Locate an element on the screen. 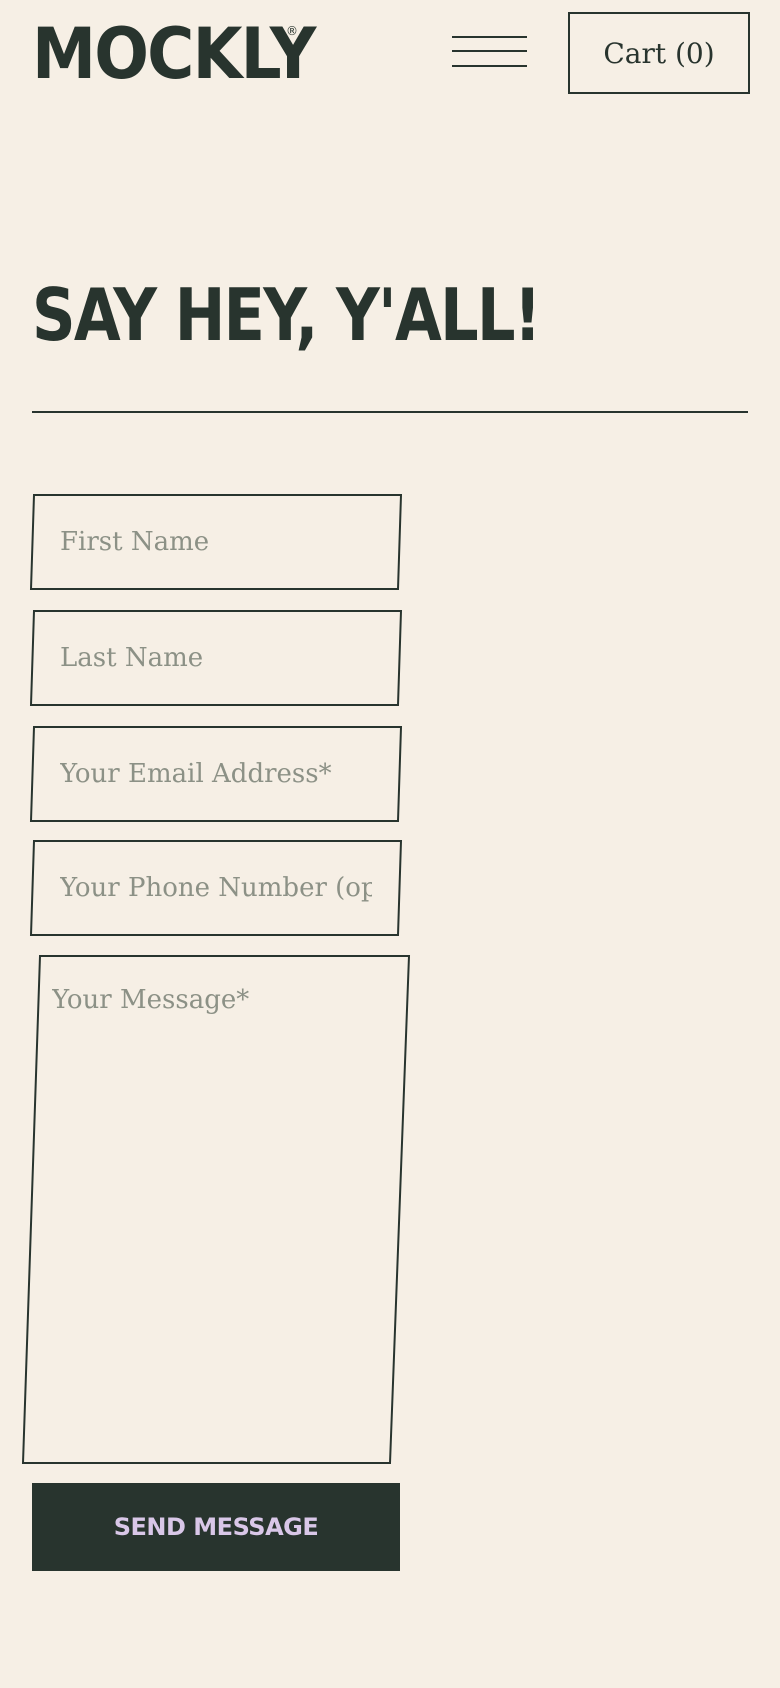  send-message-button: SEND MESSAGE is located at coordinates (216, 1527).